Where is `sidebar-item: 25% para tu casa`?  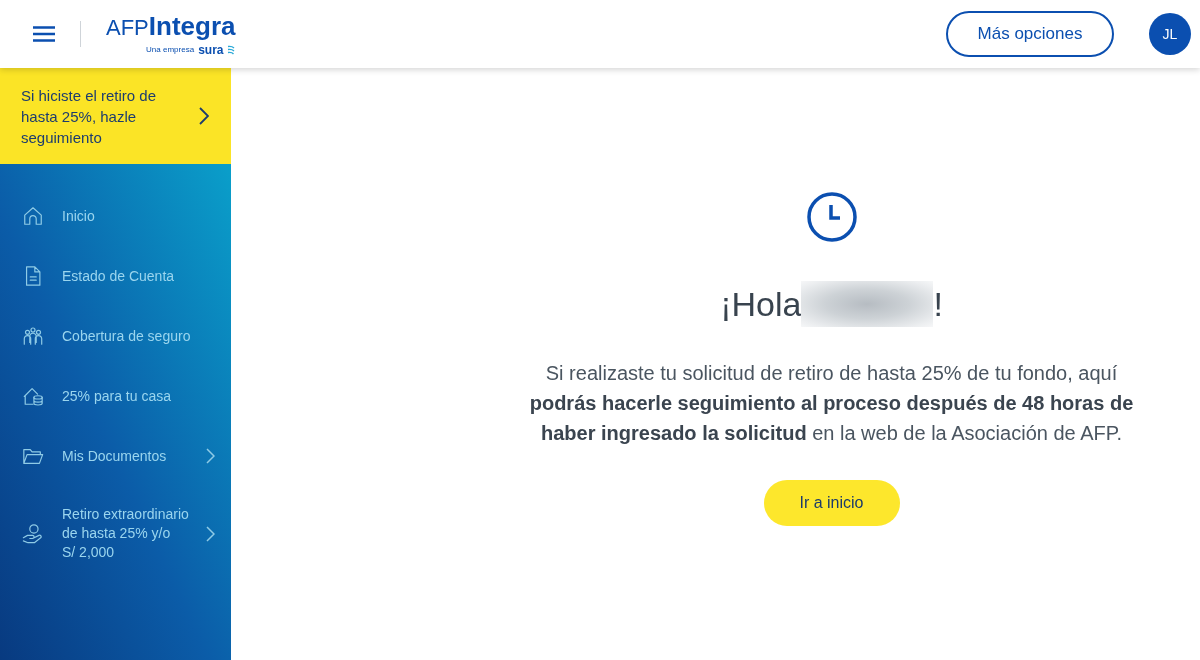
sidebar-item: 25% para tu casa is located at coordinates (115, 396).